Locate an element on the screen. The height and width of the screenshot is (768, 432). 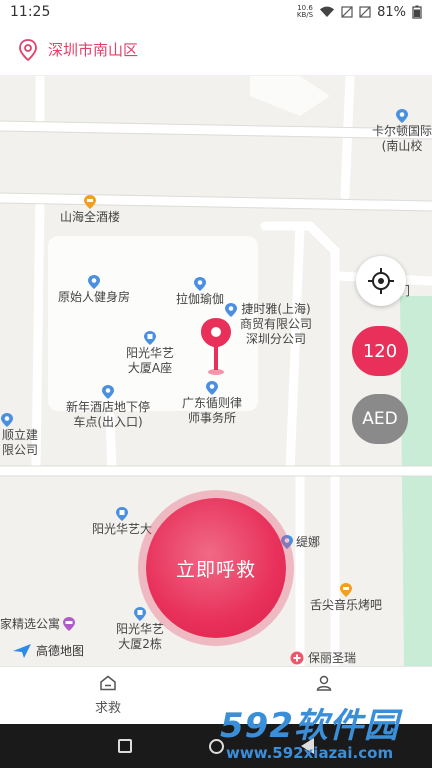
poi-parking: 新年酒店地下停 车点(出入口) is located at coordinates (108, 407).